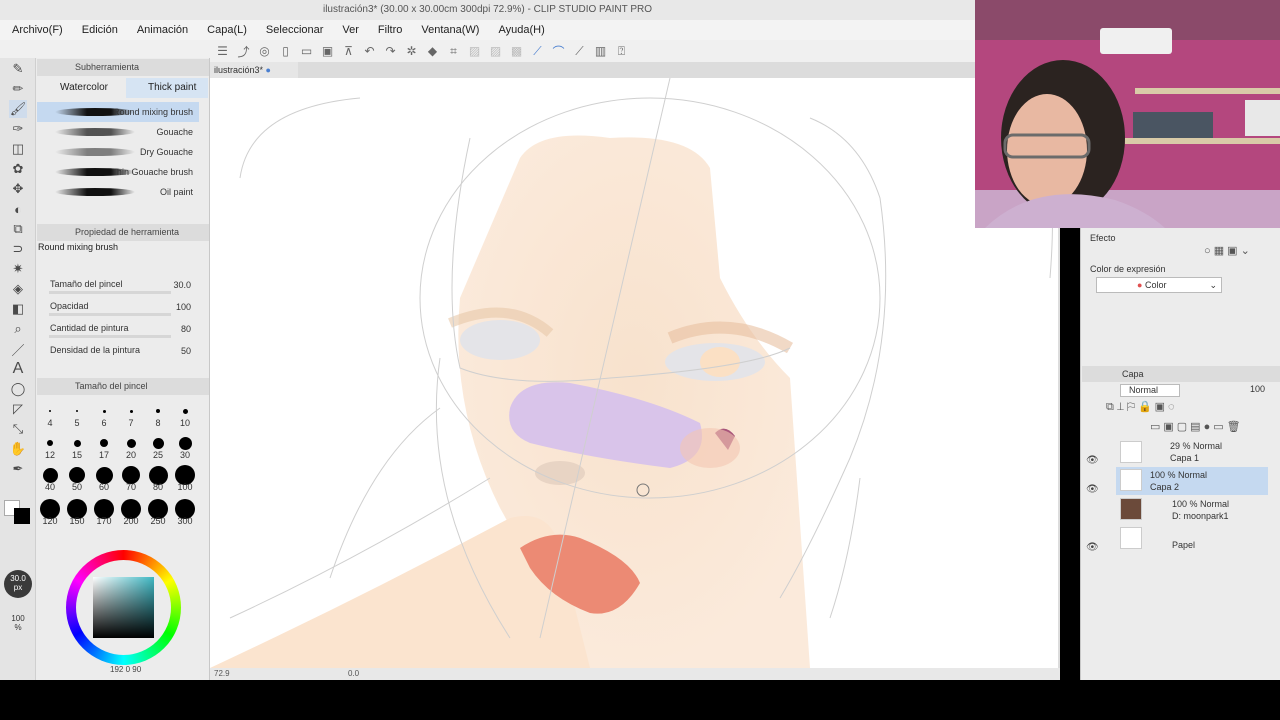 The image size is (1280, 720). Describe the element at coordinates (1257, 389) in the screenshot. I see `layer-opacity: 100` at that location.